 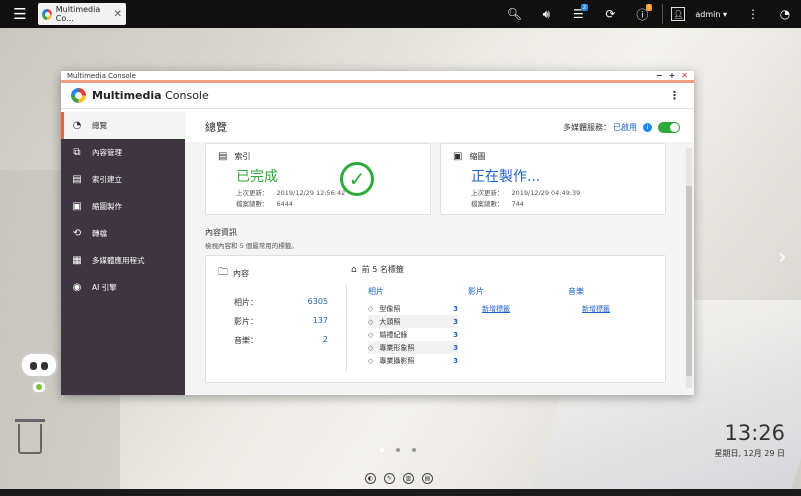 I want to click on divider, so click(x=346, y=328).